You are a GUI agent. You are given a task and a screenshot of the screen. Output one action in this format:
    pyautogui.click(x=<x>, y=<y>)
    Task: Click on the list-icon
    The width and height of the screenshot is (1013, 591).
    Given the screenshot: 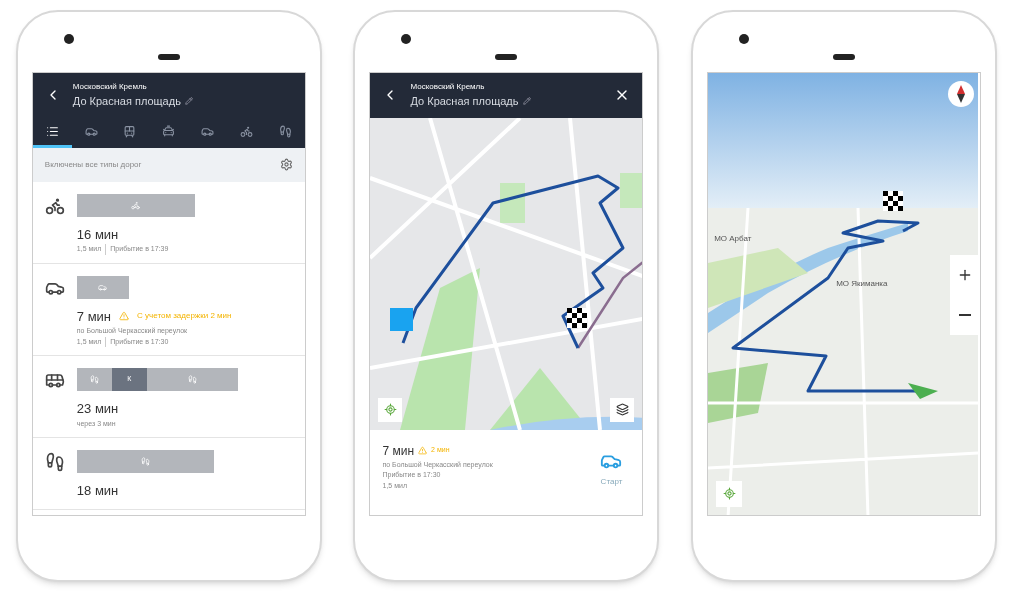 What is the action you would take?
    pyautogui.click(x=52, y=131)
    